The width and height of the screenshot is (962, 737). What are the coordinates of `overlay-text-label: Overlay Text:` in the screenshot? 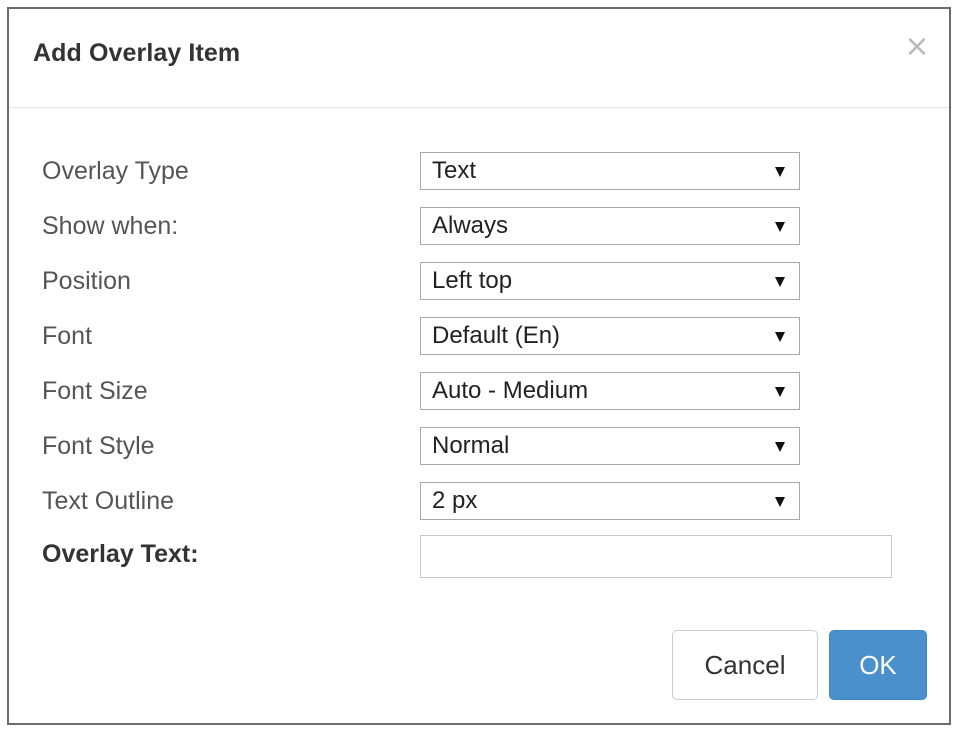 It's located at (120, 554).